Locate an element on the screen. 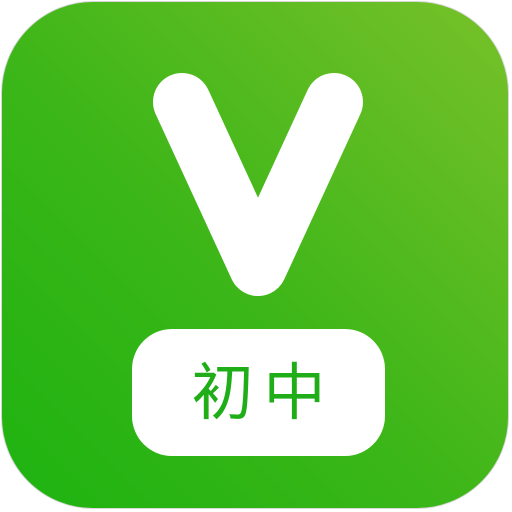 The width and height of the screenshot is (512, 512). grade-label-badge: 初中 is located at coordinates (258, 392).